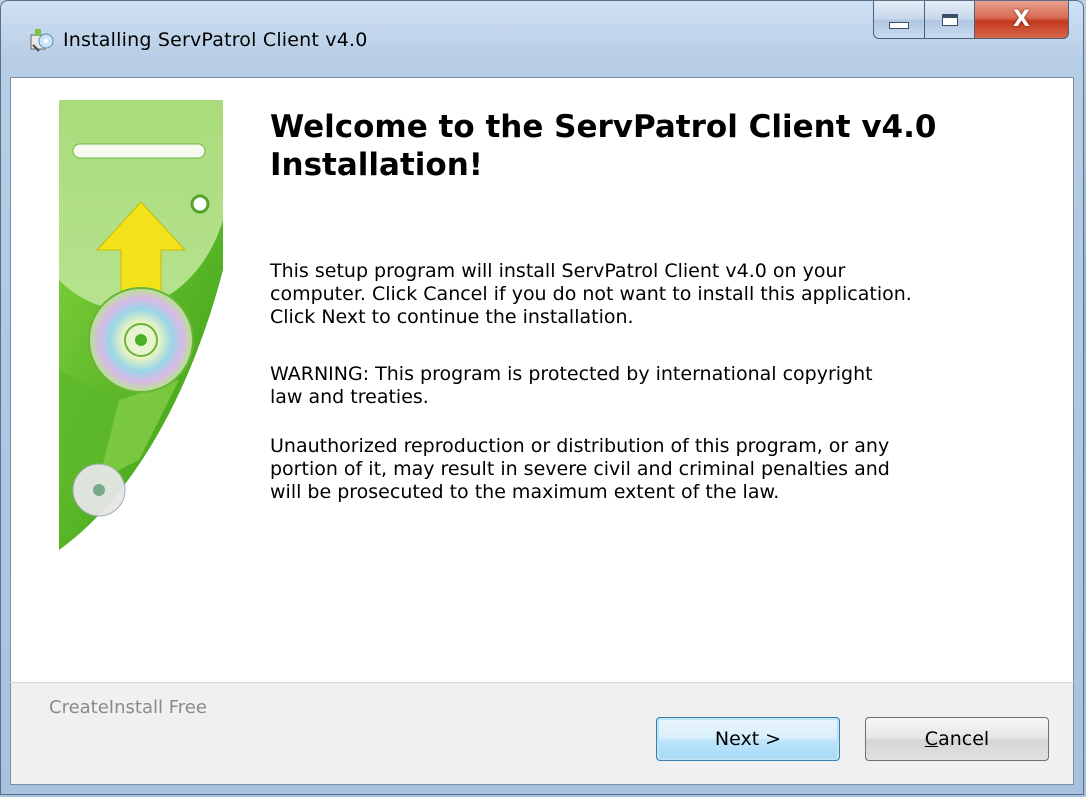  Describe the element at coordinates (931, 739) in the screenshot. I see `cancel-accelerator: C` at that location.